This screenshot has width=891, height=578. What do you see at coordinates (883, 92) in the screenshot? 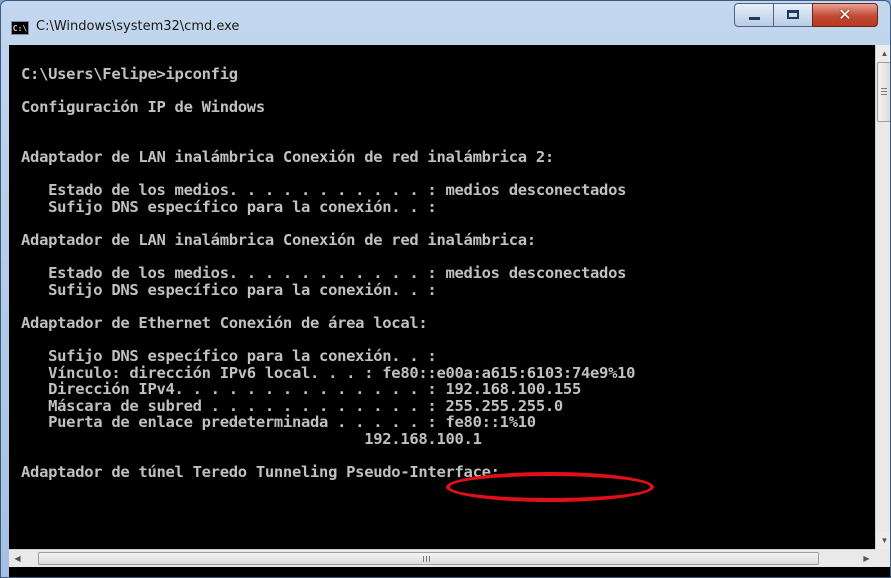
I see `vertical-scroll-thumb` at bounding box center [883, 92].